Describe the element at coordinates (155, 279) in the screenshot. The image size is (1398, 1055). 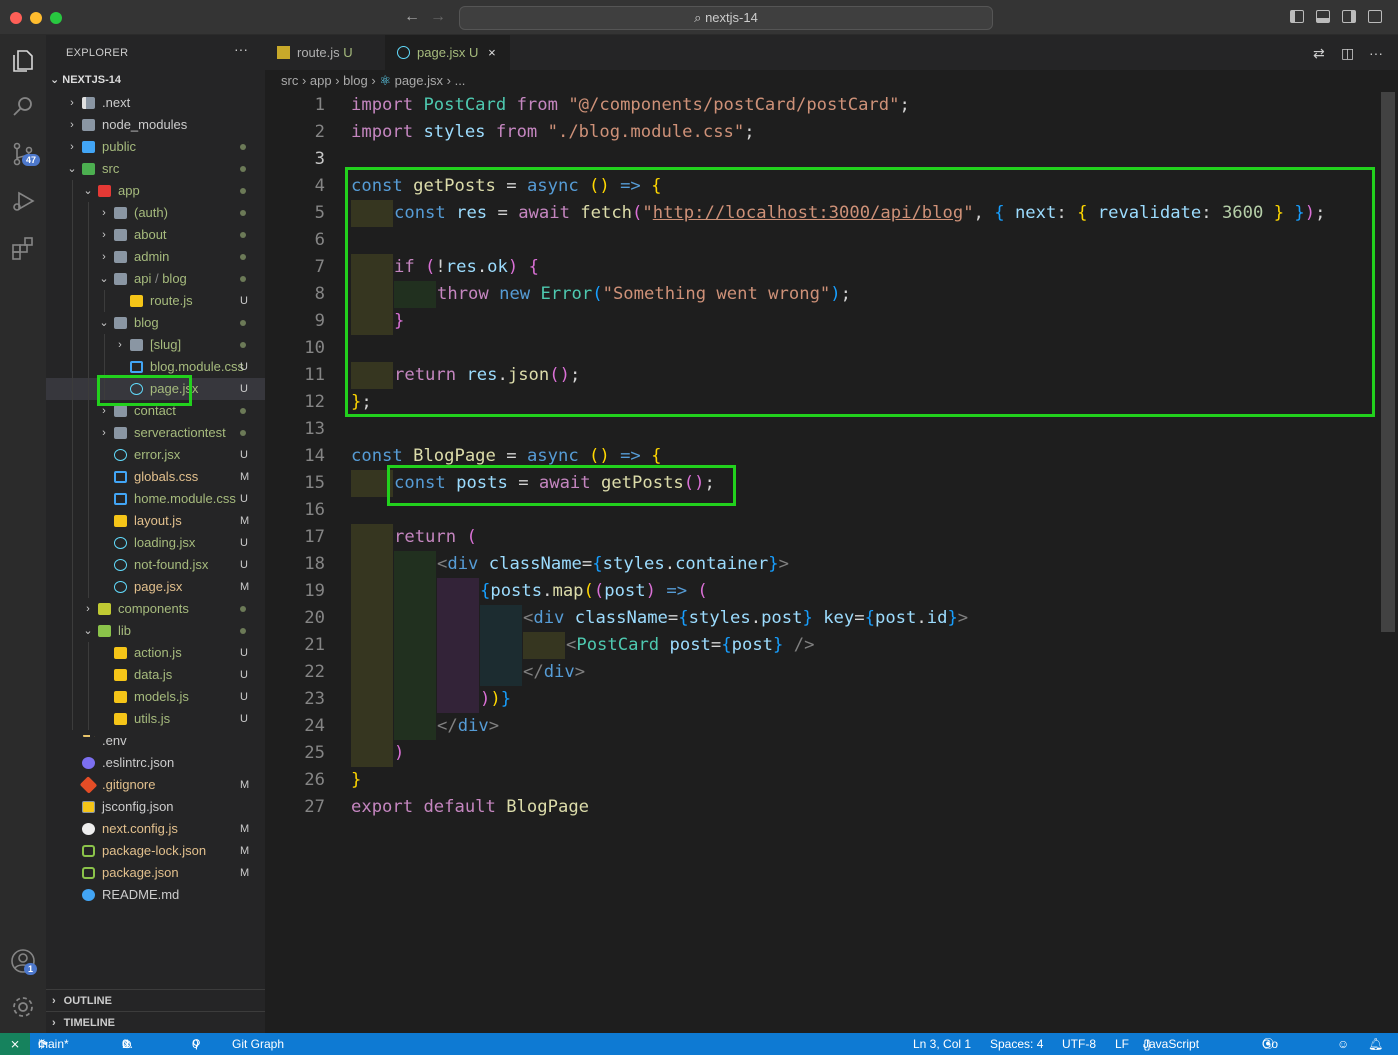
I see `tree-item: ⌄ api / blog` at that location.